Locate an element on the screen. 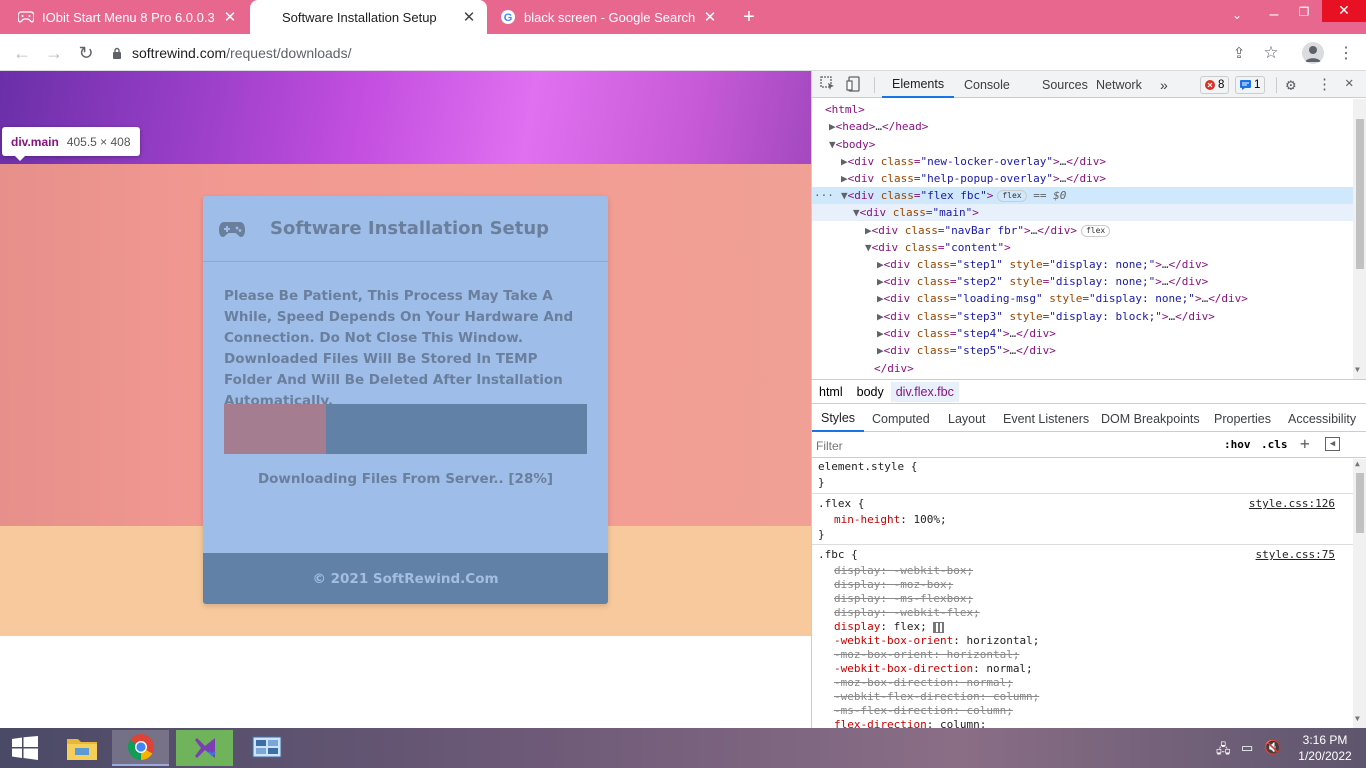 This screenshot has width=1366, height=768. windows-taskbar: 🖧 ▭ 🔇 3:16 PM 1/20/2022 is located at coordinates (683, 748).